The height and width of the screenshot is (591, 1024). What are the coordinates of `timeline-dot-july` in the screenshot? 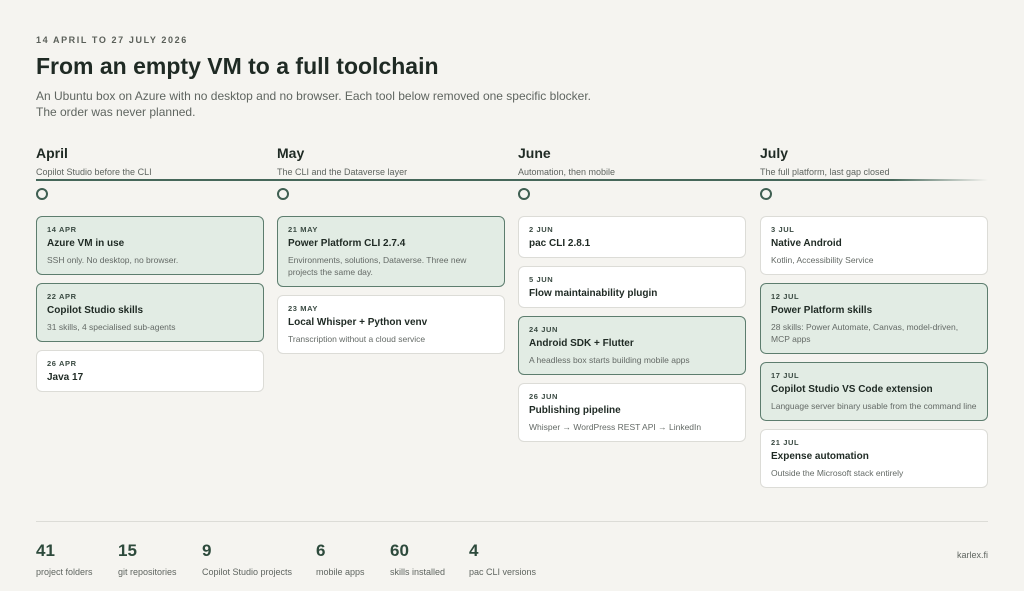 It's located at (766, 194).